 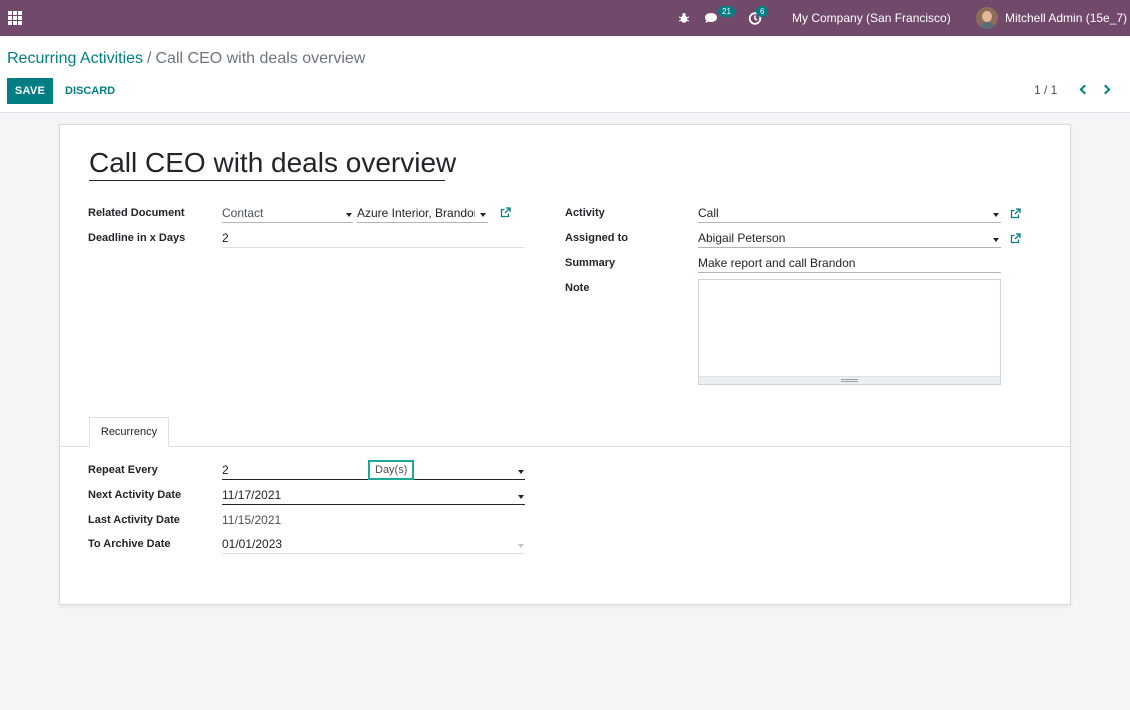 I want to click on to-archive-date-label: To Archive Date, so click(x=129, y=544).